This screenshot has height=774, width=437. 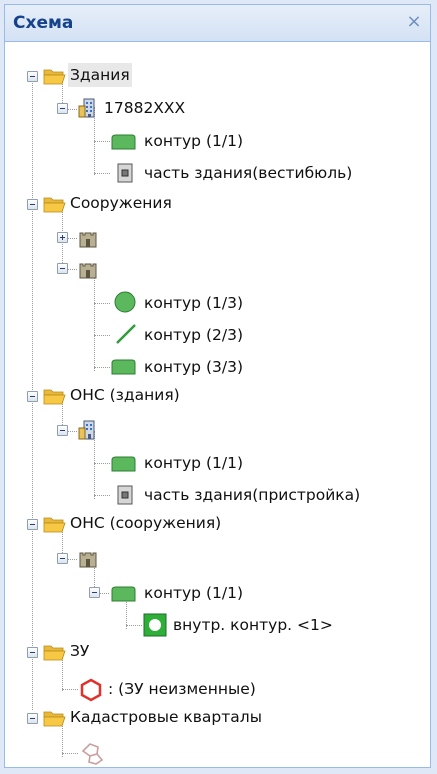 I want to click on node-contour: контур (2/3), so click(x=193, y=335).